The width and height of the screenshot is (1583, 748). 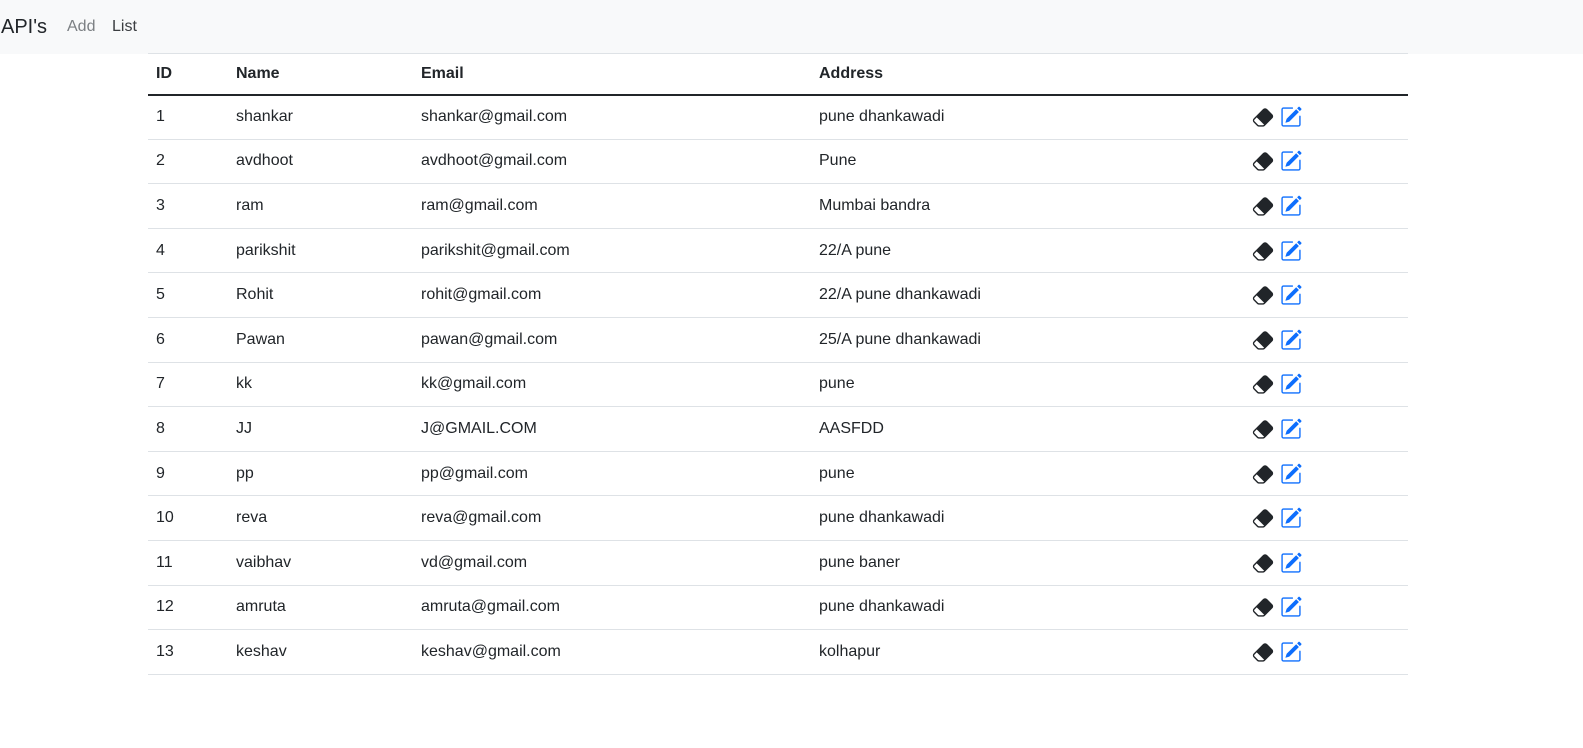 I want to click on table-row: 10 reva reva@gmail.com pune dhankawadi, so click(x=778, y=518).